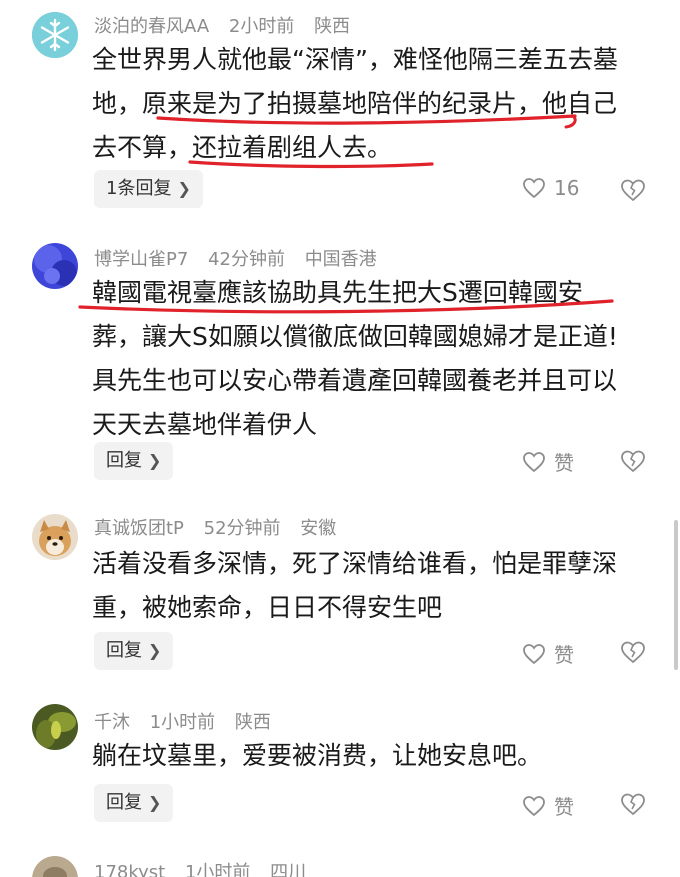 The image size is (680, 877). I want to click on reply-label: 1条回复, so click(139, 188).